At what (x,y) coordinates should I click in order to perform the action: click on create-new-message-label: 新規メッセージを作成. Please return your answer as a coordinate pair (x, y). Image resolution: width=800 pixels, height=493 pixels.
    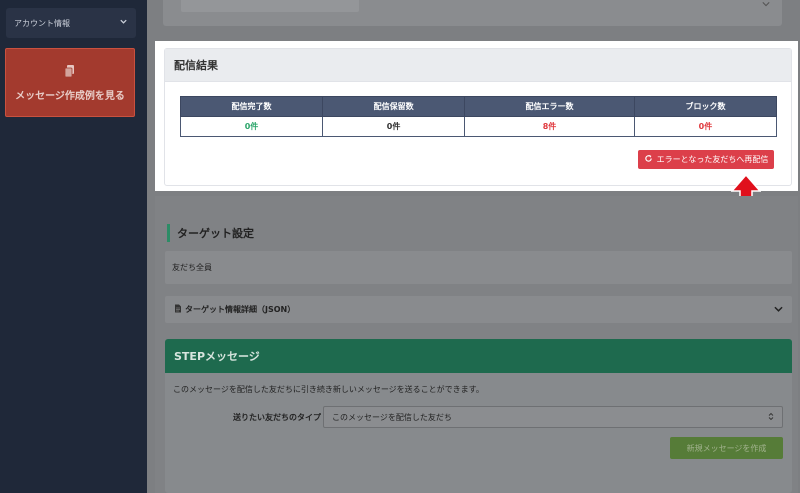
    Looking at the image, I should click on (726, 448).